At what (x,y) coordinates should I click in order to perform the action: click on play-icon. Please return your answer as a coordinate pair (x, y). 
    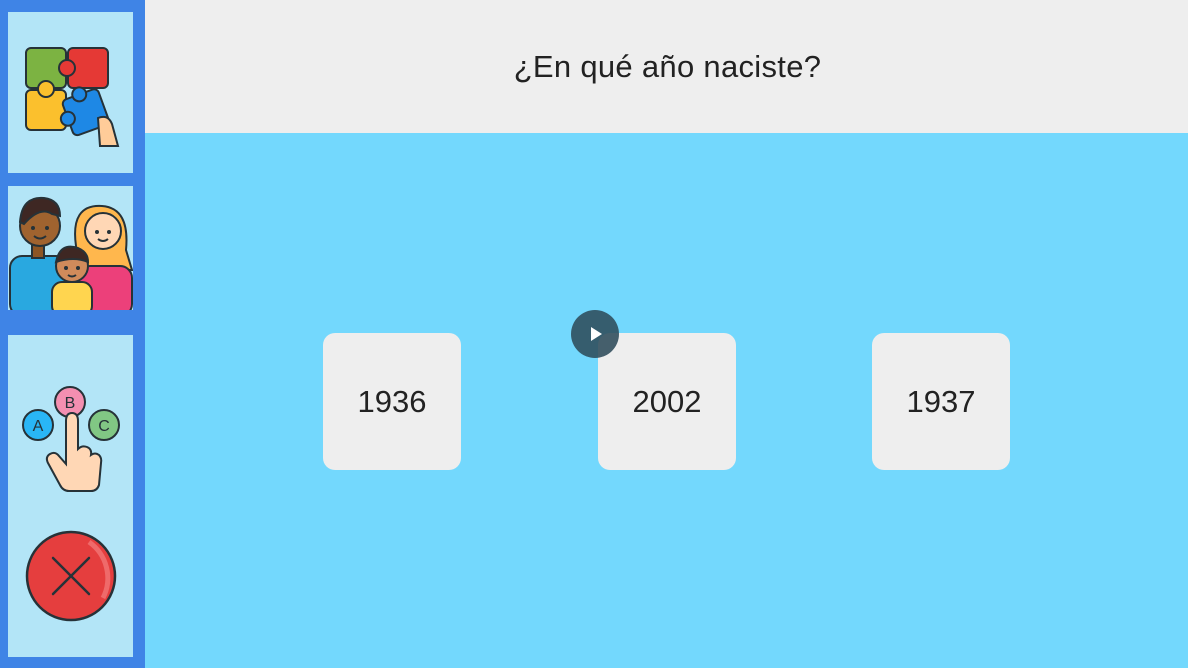
    Looking at the image, I should click on (596, 334).